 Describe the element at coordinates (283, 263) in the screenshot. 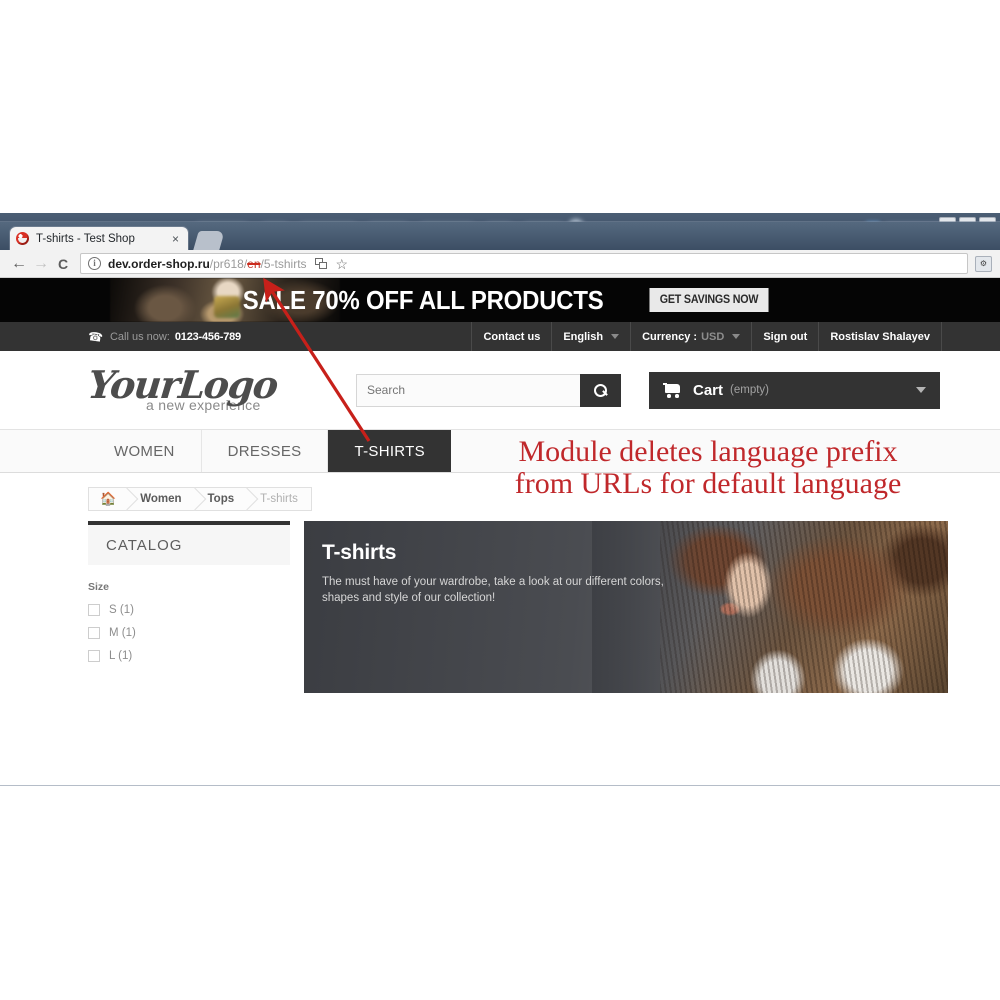

I see `url-path-suffix: /5-tshirts` at that location.